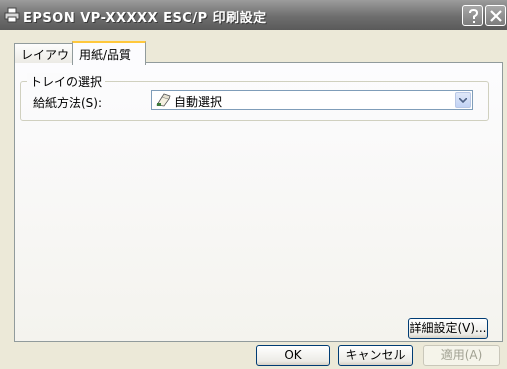 This screenshot has width=507, height=369. Describe the element at coordinates (312, 100) in the screenshot. I see `paper-source-dropdown: 自動選択` at that location.